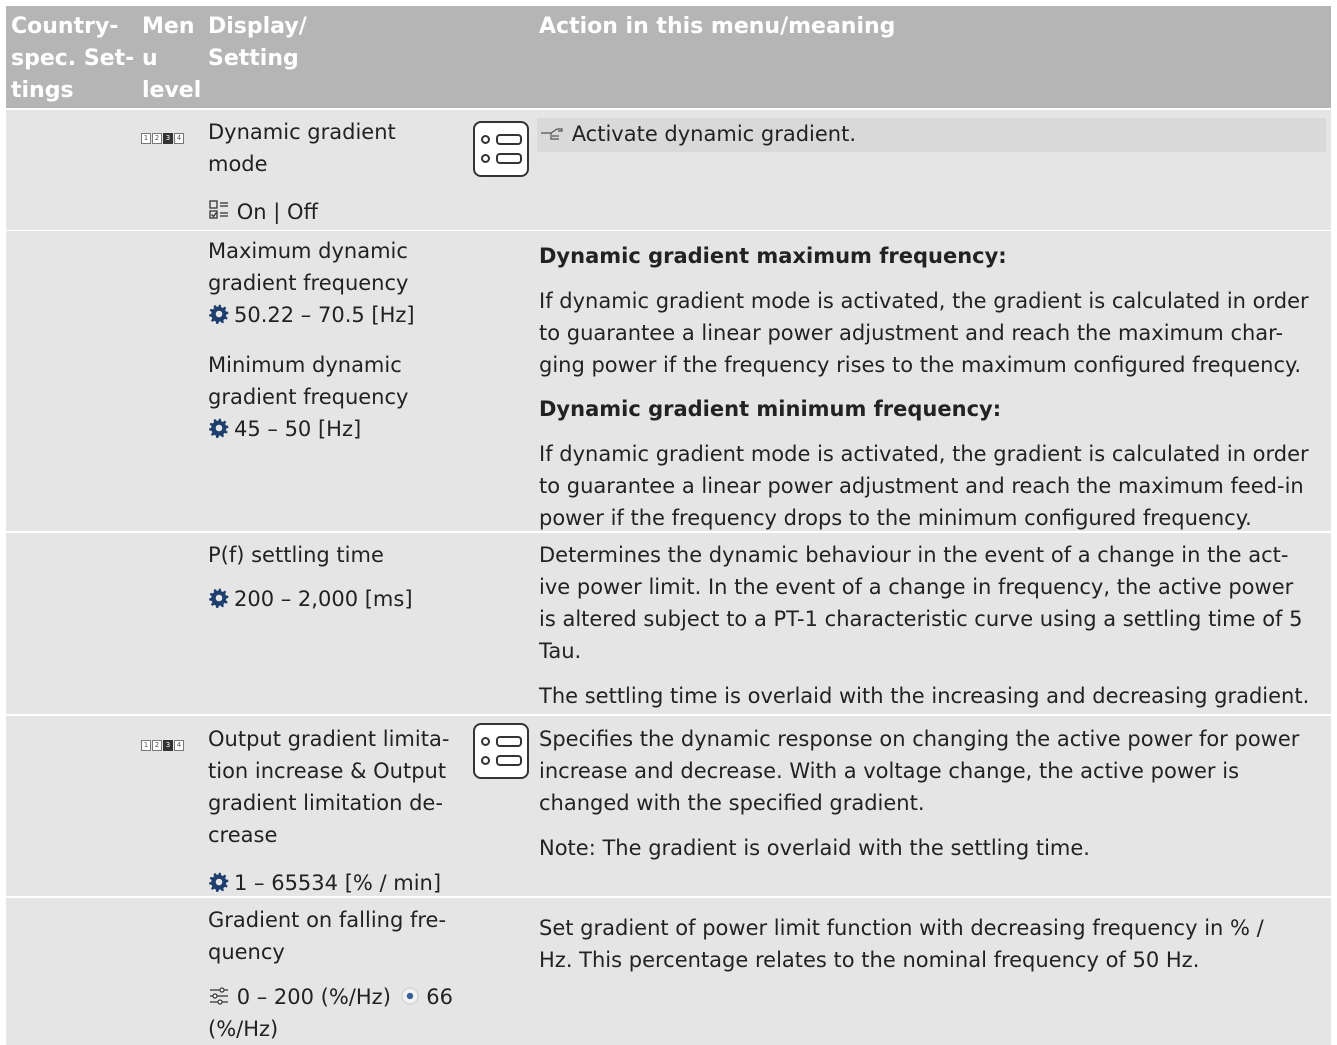 This screenshot has height=1045, width=1337. I want to click on header-line: tings, so click(42, 90).